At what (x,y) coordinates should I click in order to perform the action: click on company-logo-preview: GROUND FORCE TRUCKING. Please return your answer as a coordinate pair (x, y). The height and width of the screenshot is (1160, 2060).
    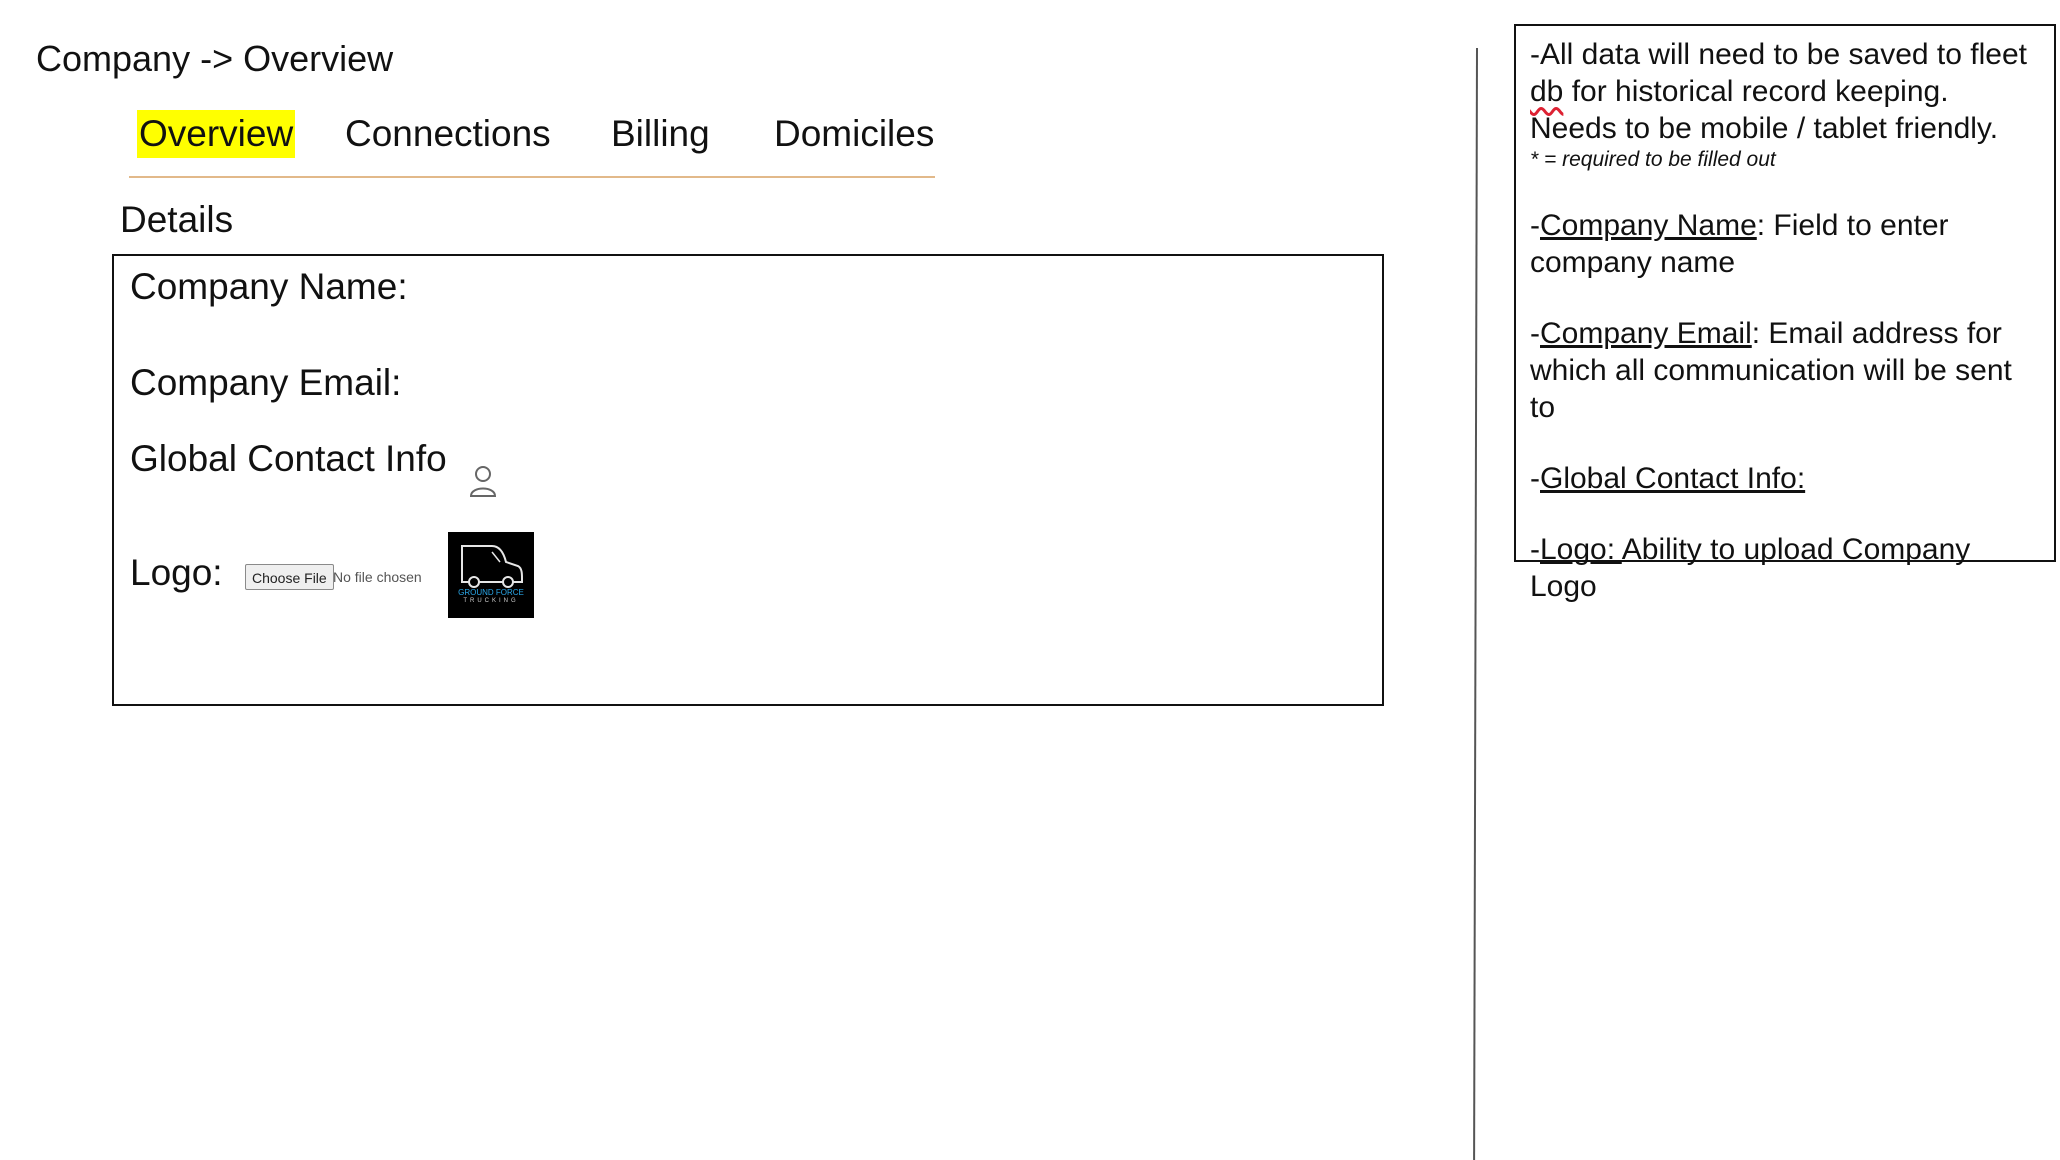
    Looking at the image, I should click on (491, 575).